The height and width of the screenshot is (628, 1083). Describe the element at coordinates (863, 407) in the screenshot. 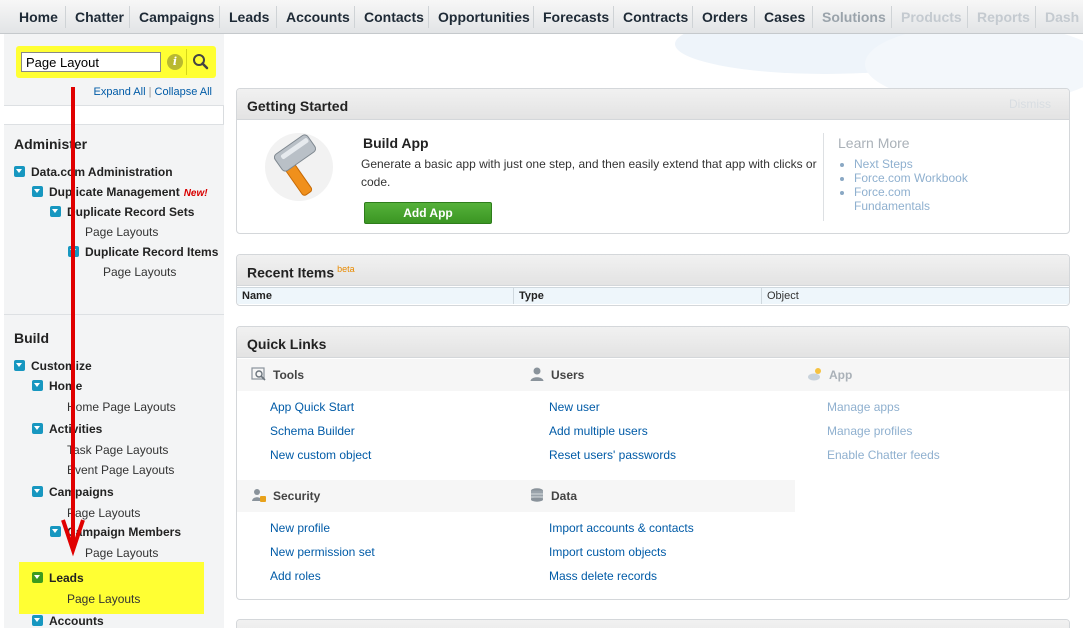

I see `link-manage-apps: Manage apps` at that location.